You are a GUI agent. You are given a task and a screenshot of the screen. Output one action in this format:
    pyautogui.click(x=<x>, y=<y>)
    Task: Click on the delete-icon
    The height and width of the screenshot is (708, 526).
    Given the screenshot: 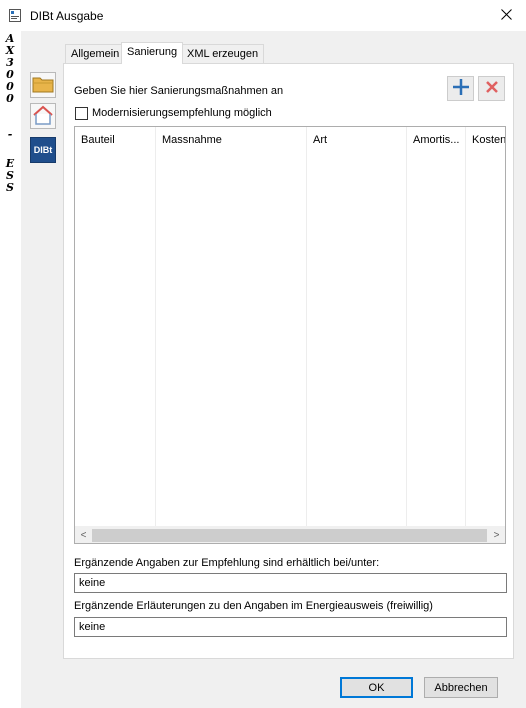 What is the action you would take?
    pyautogui.click(x=492, y=88)
    